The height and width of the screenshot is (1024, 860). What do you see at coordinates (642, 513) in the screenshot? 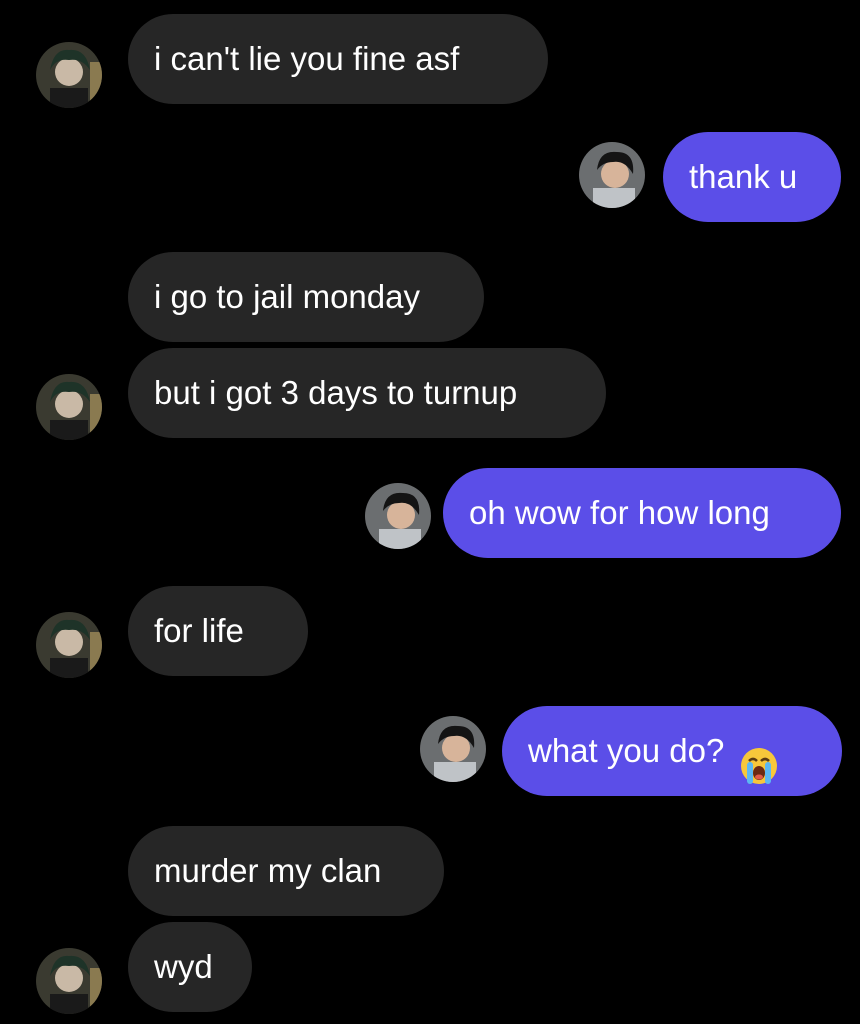
I see `outgoing-message-bubble: oh wow for how long` at bounding box center [642, 513].